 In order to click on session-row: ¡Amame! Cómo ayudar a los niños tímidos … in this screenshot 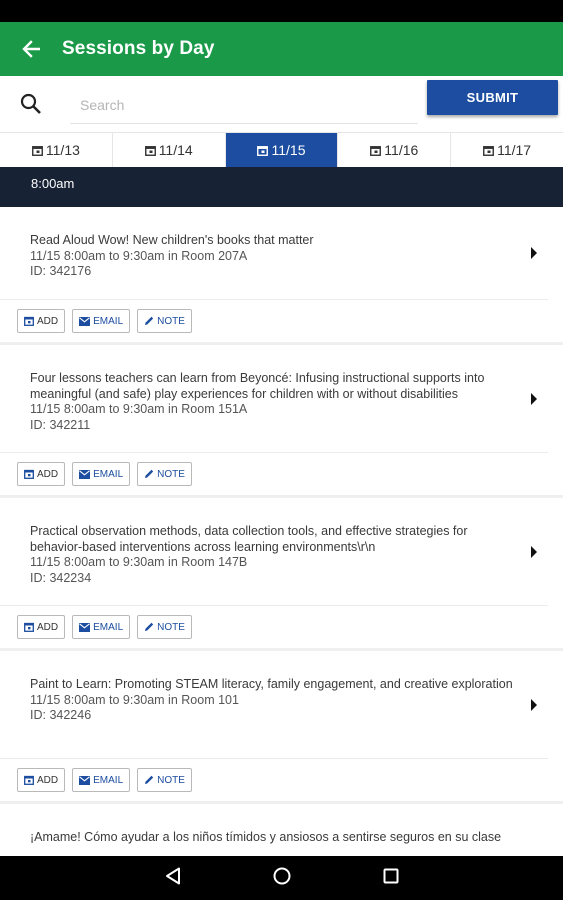, I will do `click(274, 830)`.